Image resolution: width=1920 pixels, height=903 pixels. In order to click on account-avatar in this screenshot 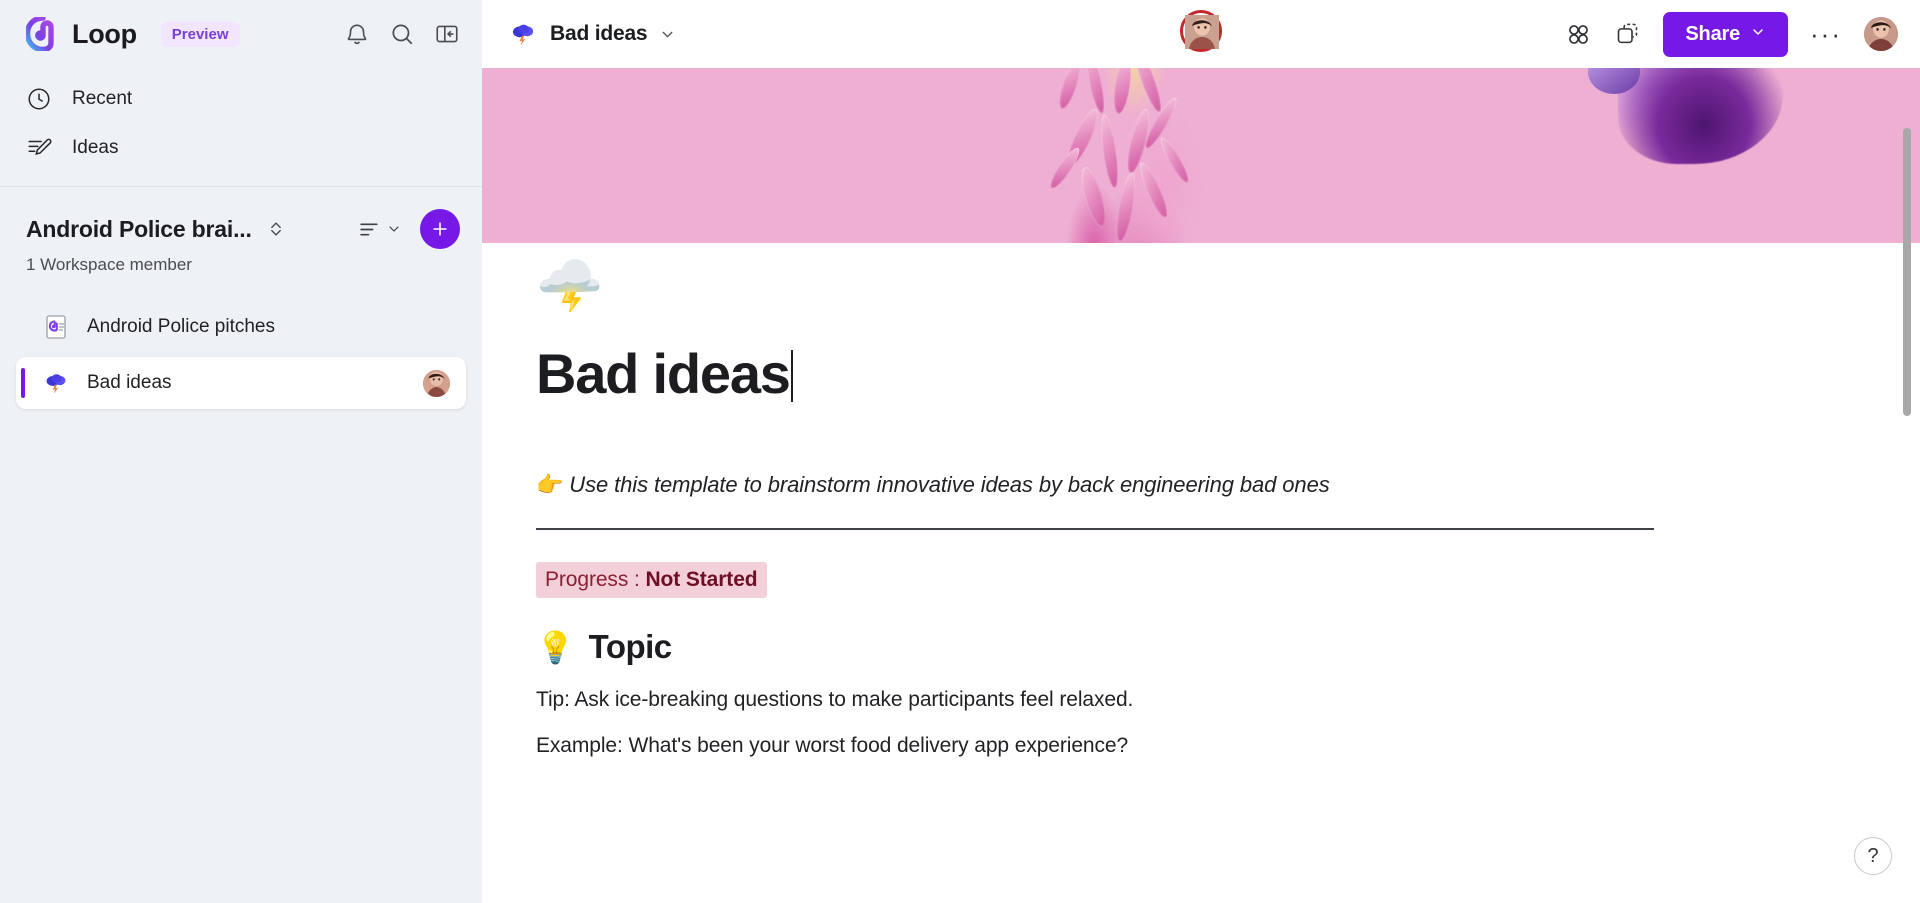, I will do `click(1881, 34)`.